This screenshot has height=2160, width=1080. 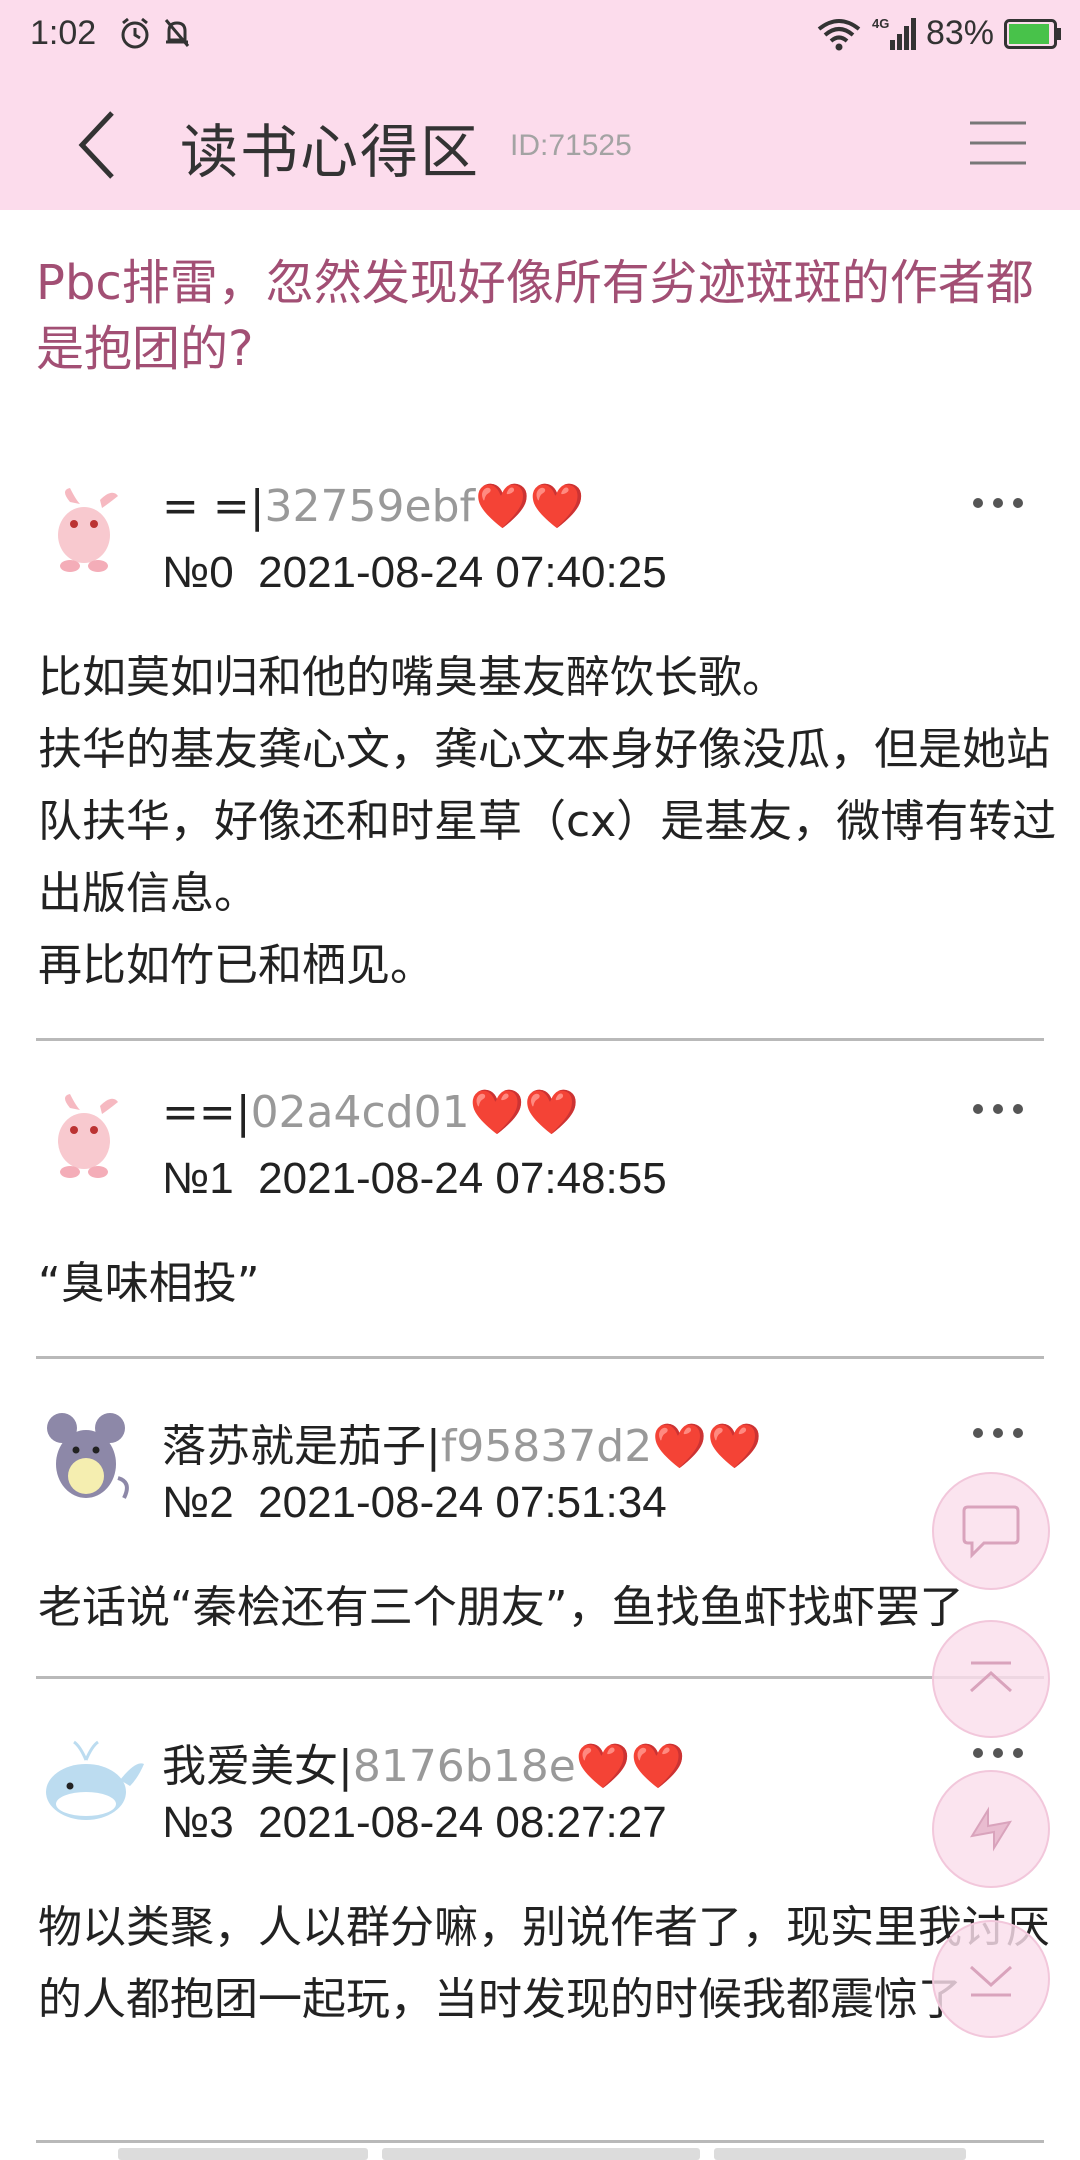 I want to click on blue-whale-avatar, so click(x=95, y=1780).